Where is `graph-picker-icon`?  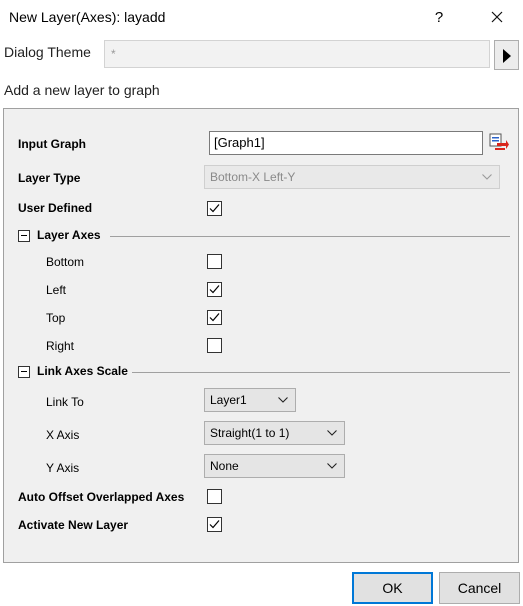
graph-picker-icon is located at coordinates (499, 141).